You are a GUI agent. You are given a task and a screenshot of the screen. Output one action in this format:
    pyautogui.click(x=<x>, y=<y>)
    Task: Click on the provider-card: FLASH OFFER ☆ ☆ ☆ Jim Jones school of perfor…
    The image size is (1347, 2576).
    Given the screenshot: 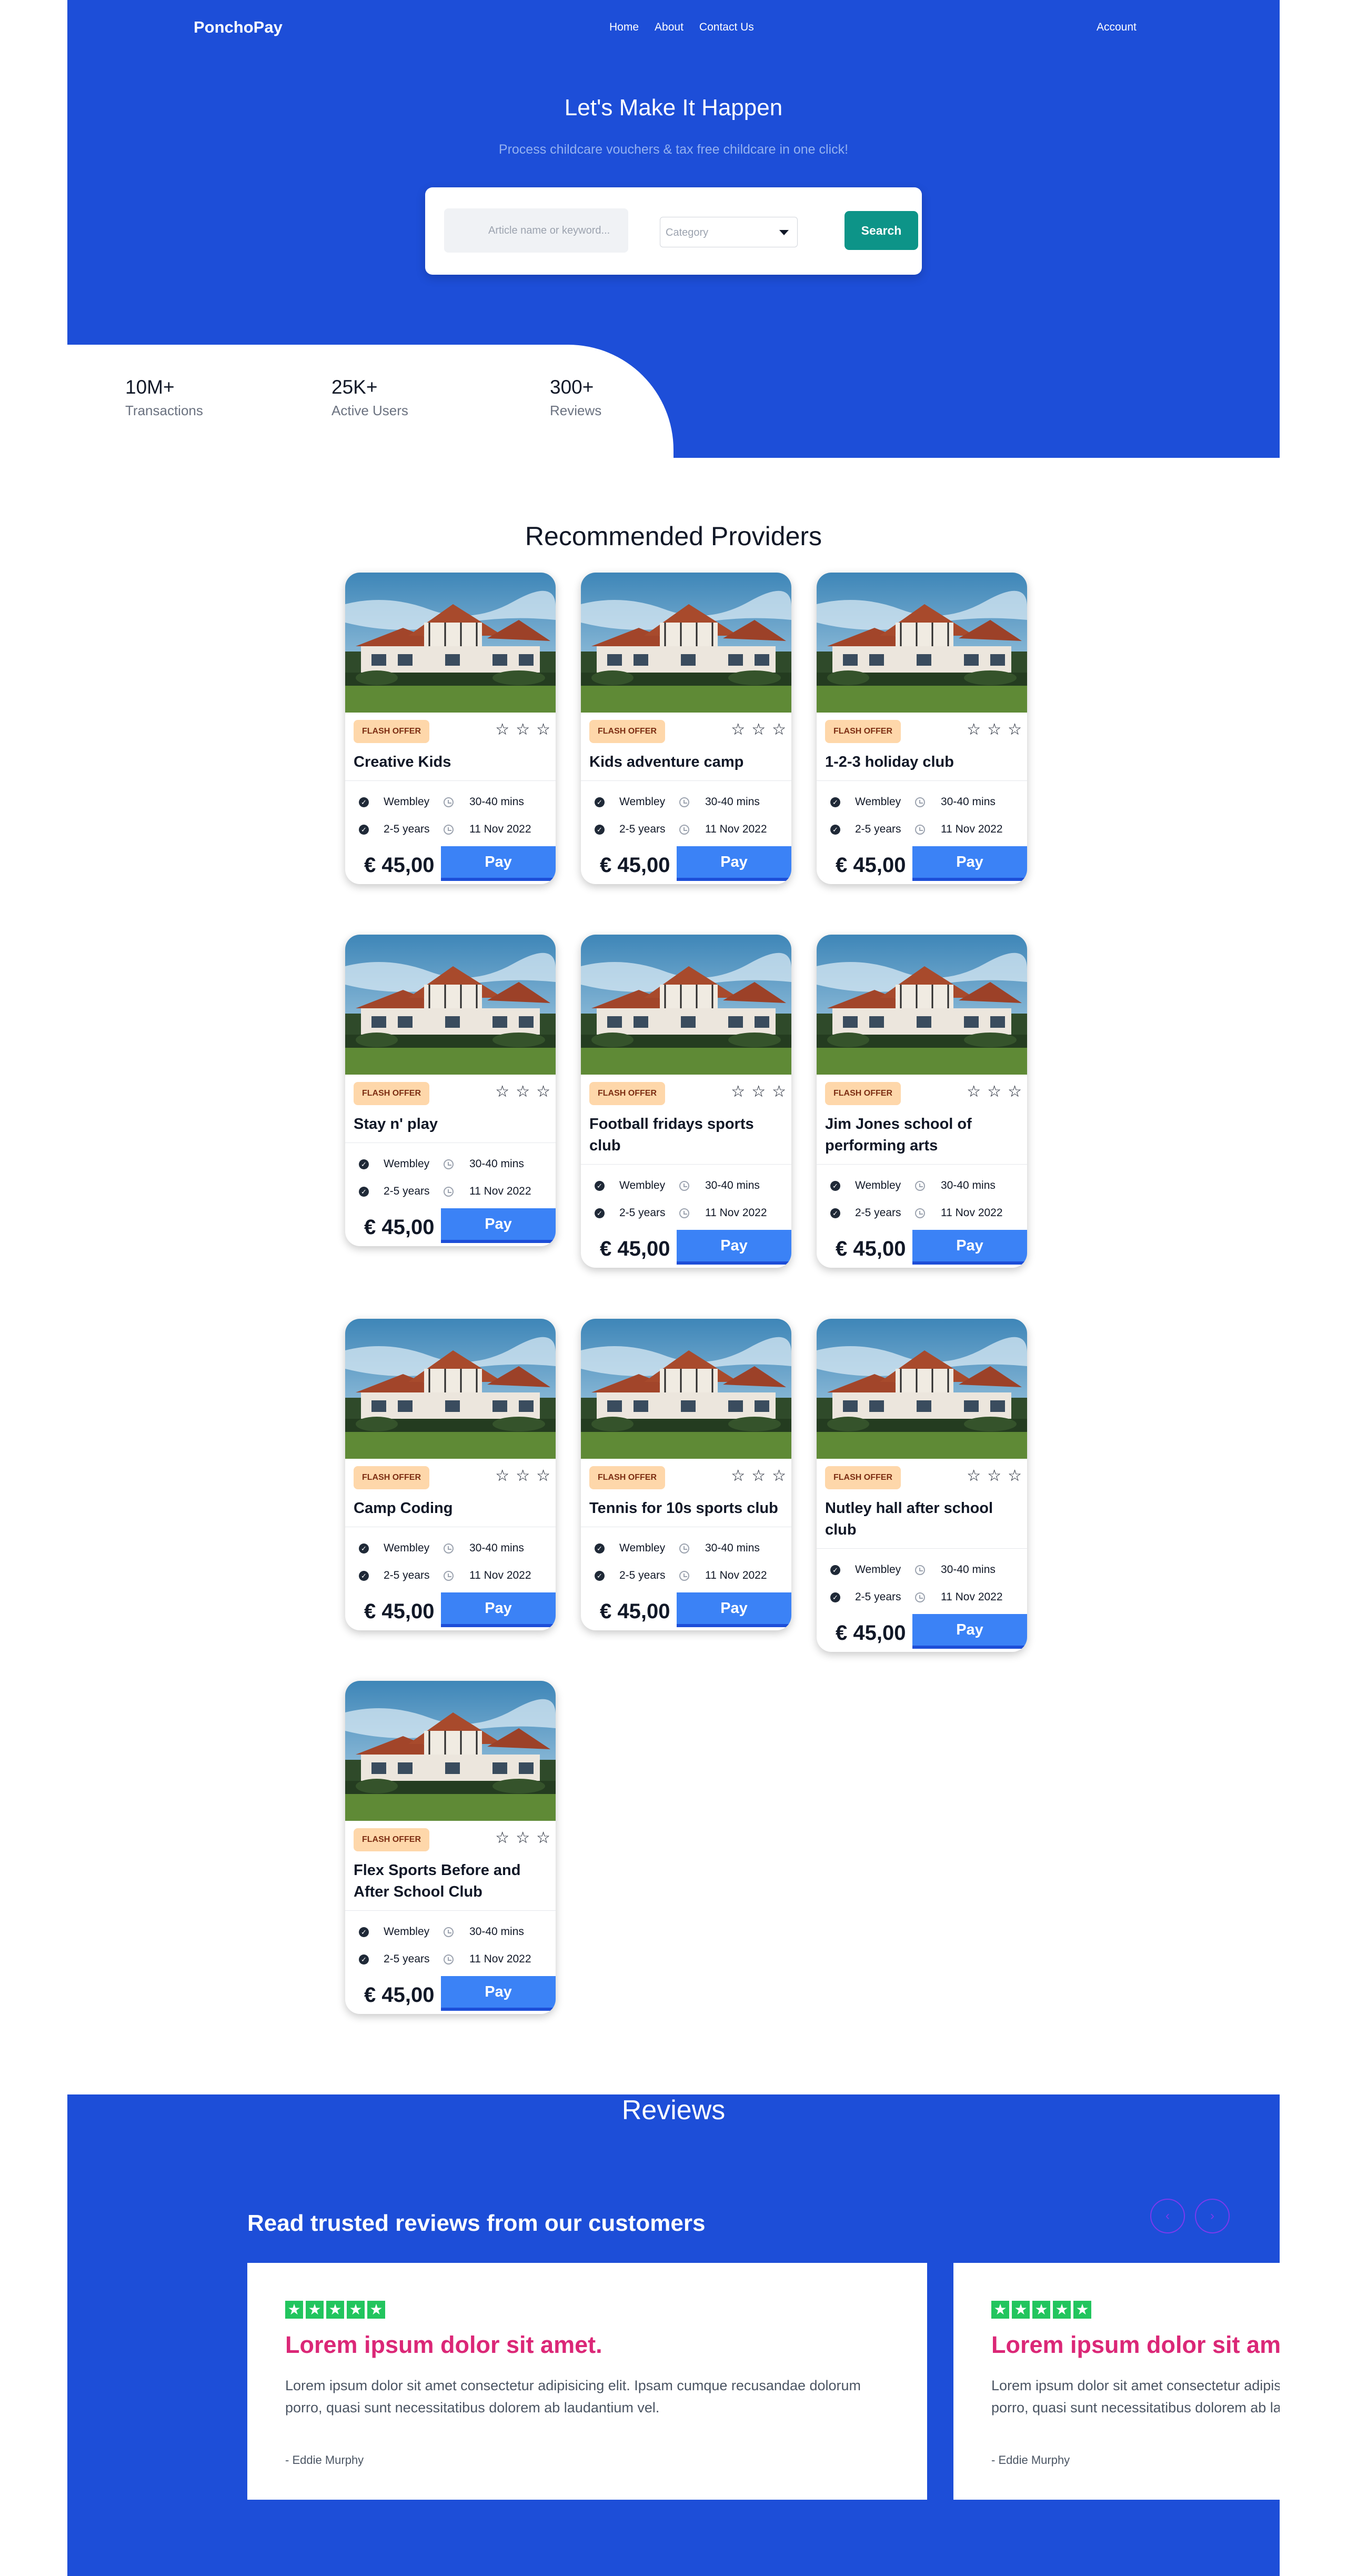 What is the action you would take?
    pyautogui.click(x=922, y=1101)
    